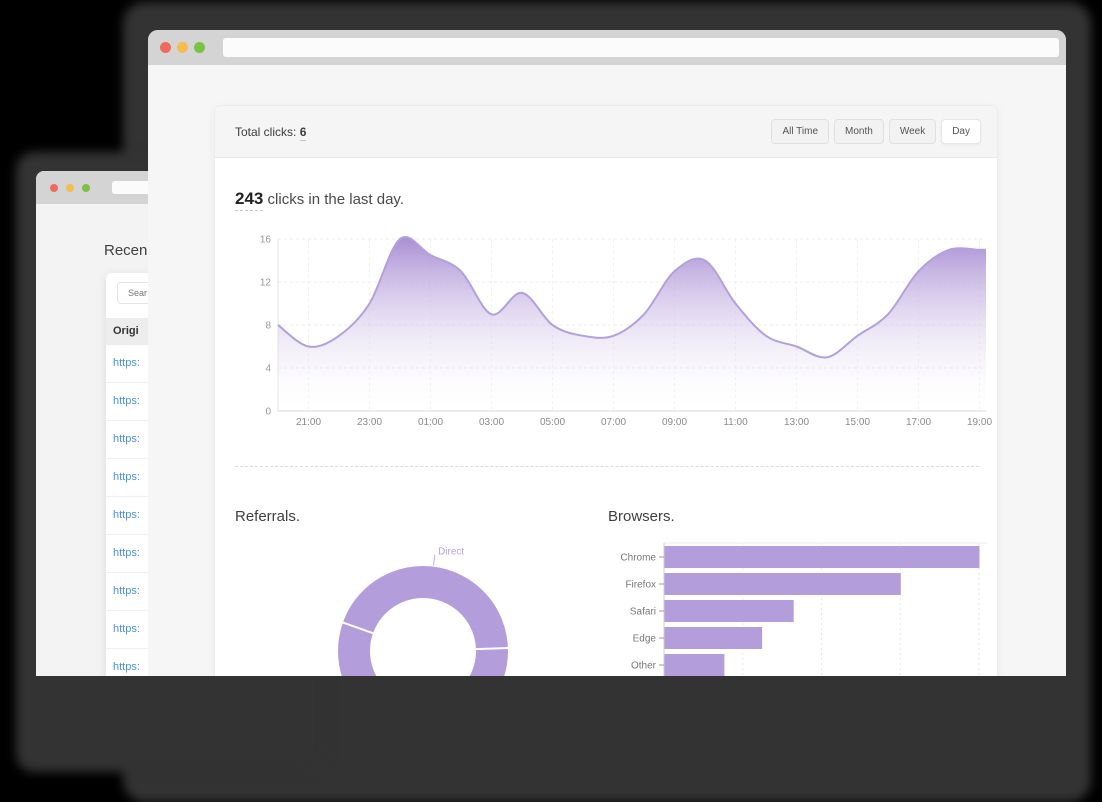 The image size is (1102, 802). Describe the element at coordinates (552, 422) in the screenshot. I see `axis-label: 05:00` at that location.